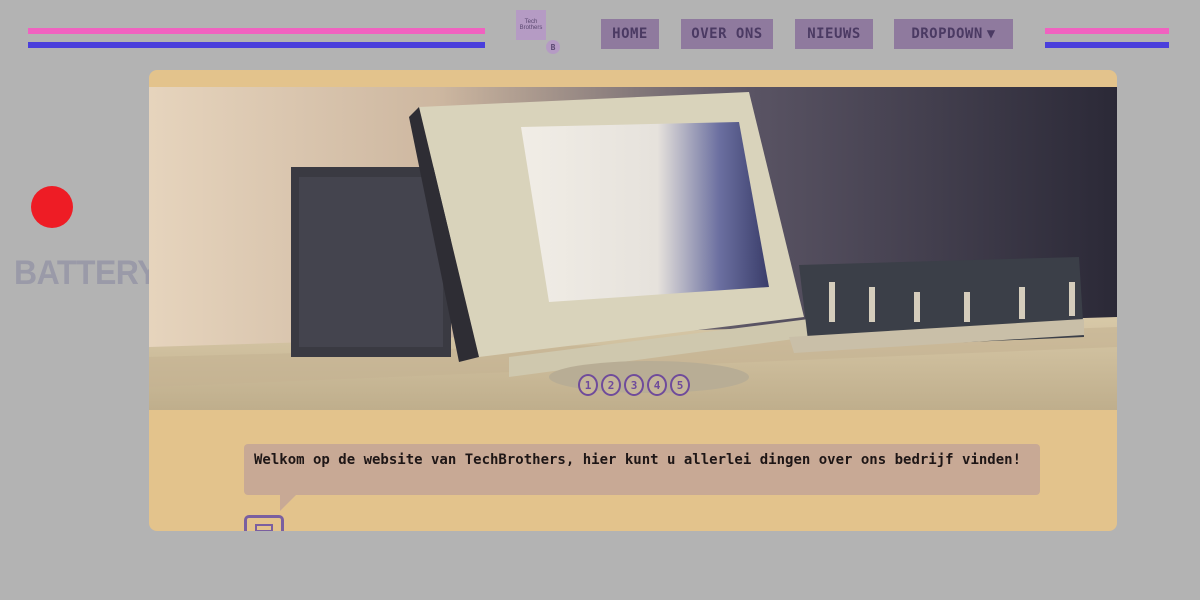 This screenshot has height=600, width=1200. What do you see at coordinates (553, 47) in the screenshot?
I see `logo-badge: B` at bounding box center [553, 47].